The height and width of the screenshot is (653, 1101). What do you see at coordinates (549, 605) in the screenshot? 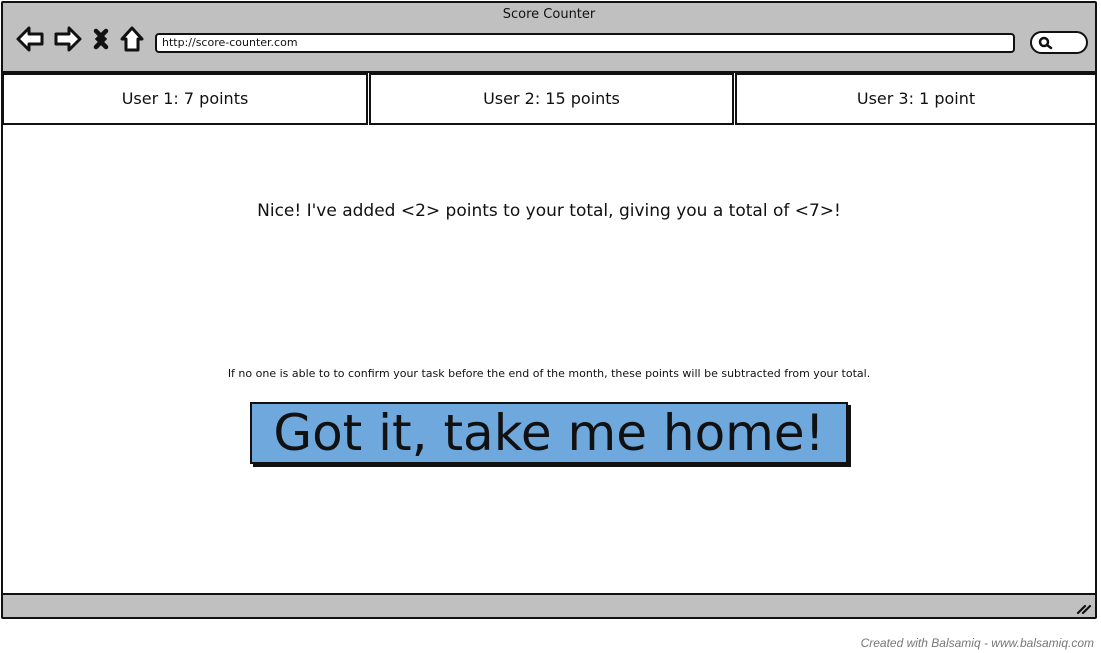
I see `status-bar` at bounding box center [549, 605].